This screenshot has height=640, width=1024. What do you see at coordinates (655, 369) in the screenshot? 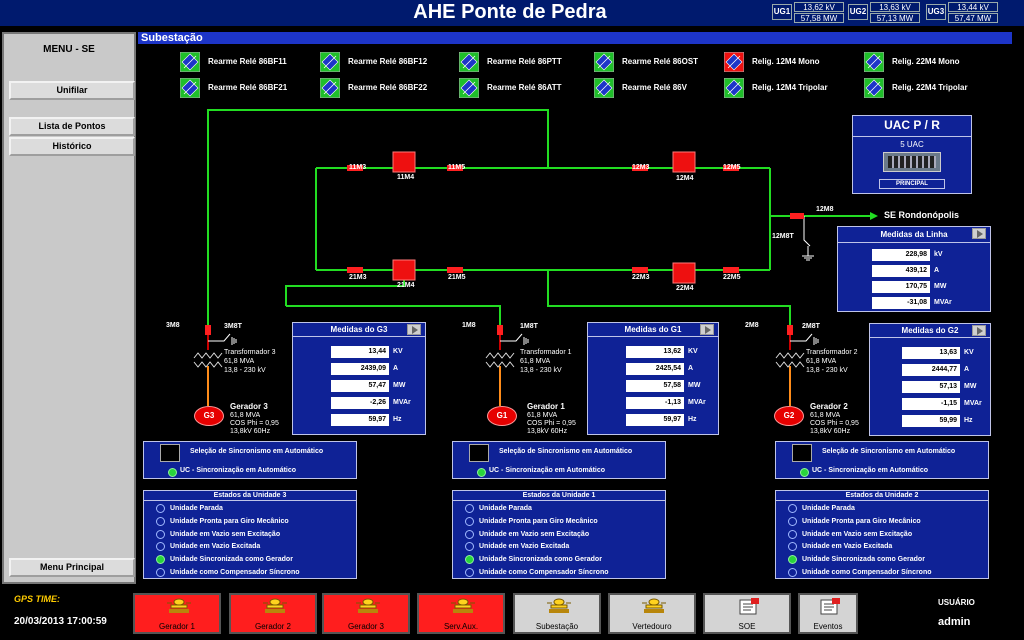
I see `measurement-value: 2425,54` at bounding box center [655, 369].